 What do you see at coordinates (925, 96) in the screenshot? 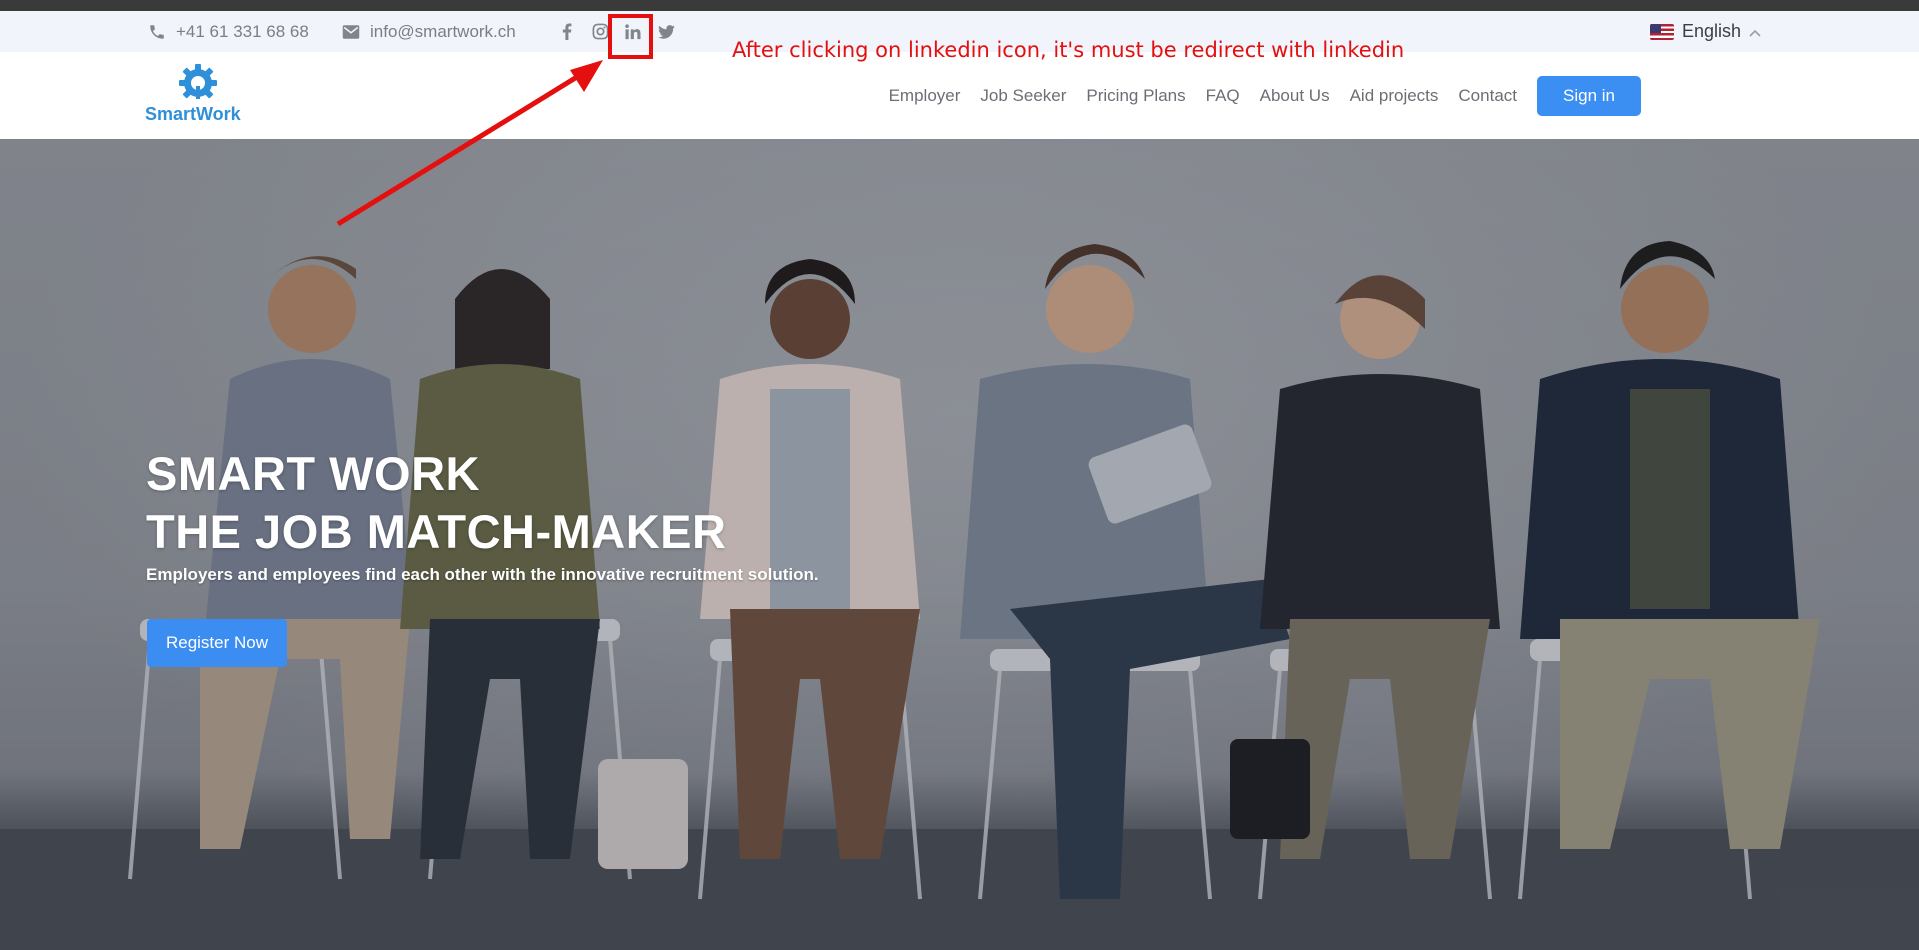
I see `nav-employer: Employer` at bounding box center [925, 96].